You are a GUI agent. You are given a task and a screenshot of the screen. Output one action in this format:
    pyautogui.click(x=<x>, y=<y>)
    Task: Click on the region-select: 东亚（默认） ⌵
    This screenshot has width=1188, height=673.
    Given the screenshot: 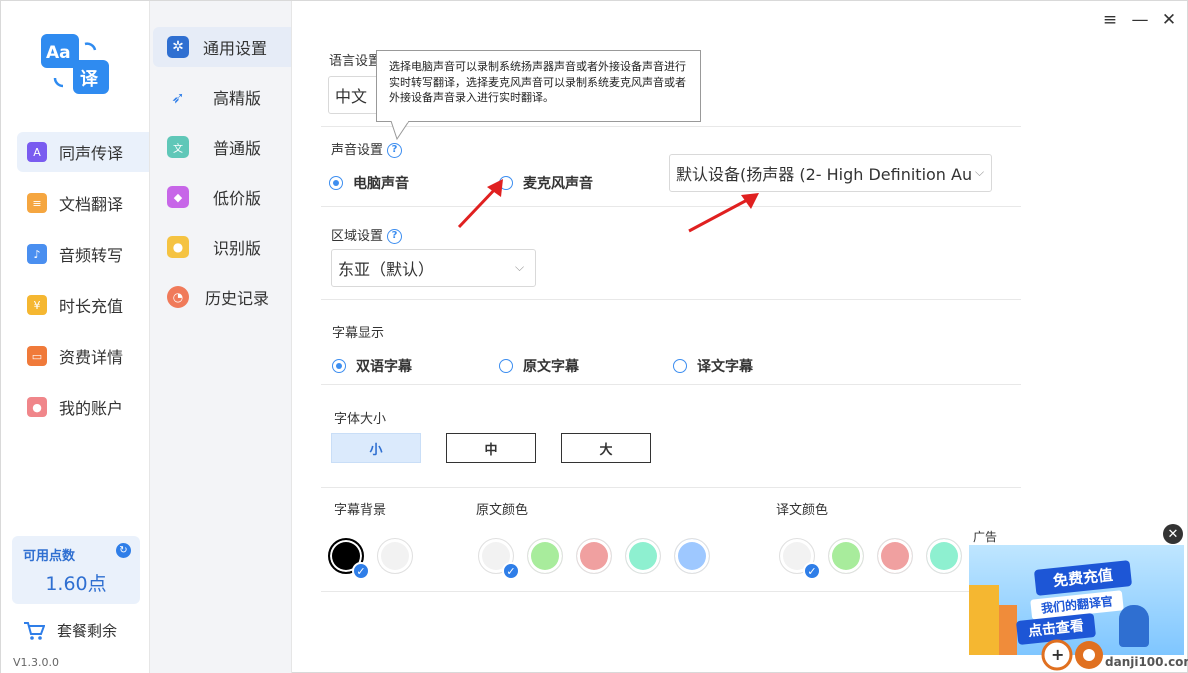 What is the action you would take?
    pyautogui.click(x=433, y=268)
    